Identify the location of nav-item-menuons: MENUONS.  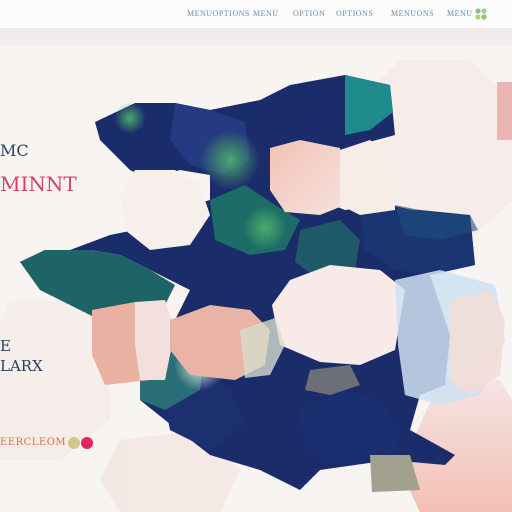
(412, 14).